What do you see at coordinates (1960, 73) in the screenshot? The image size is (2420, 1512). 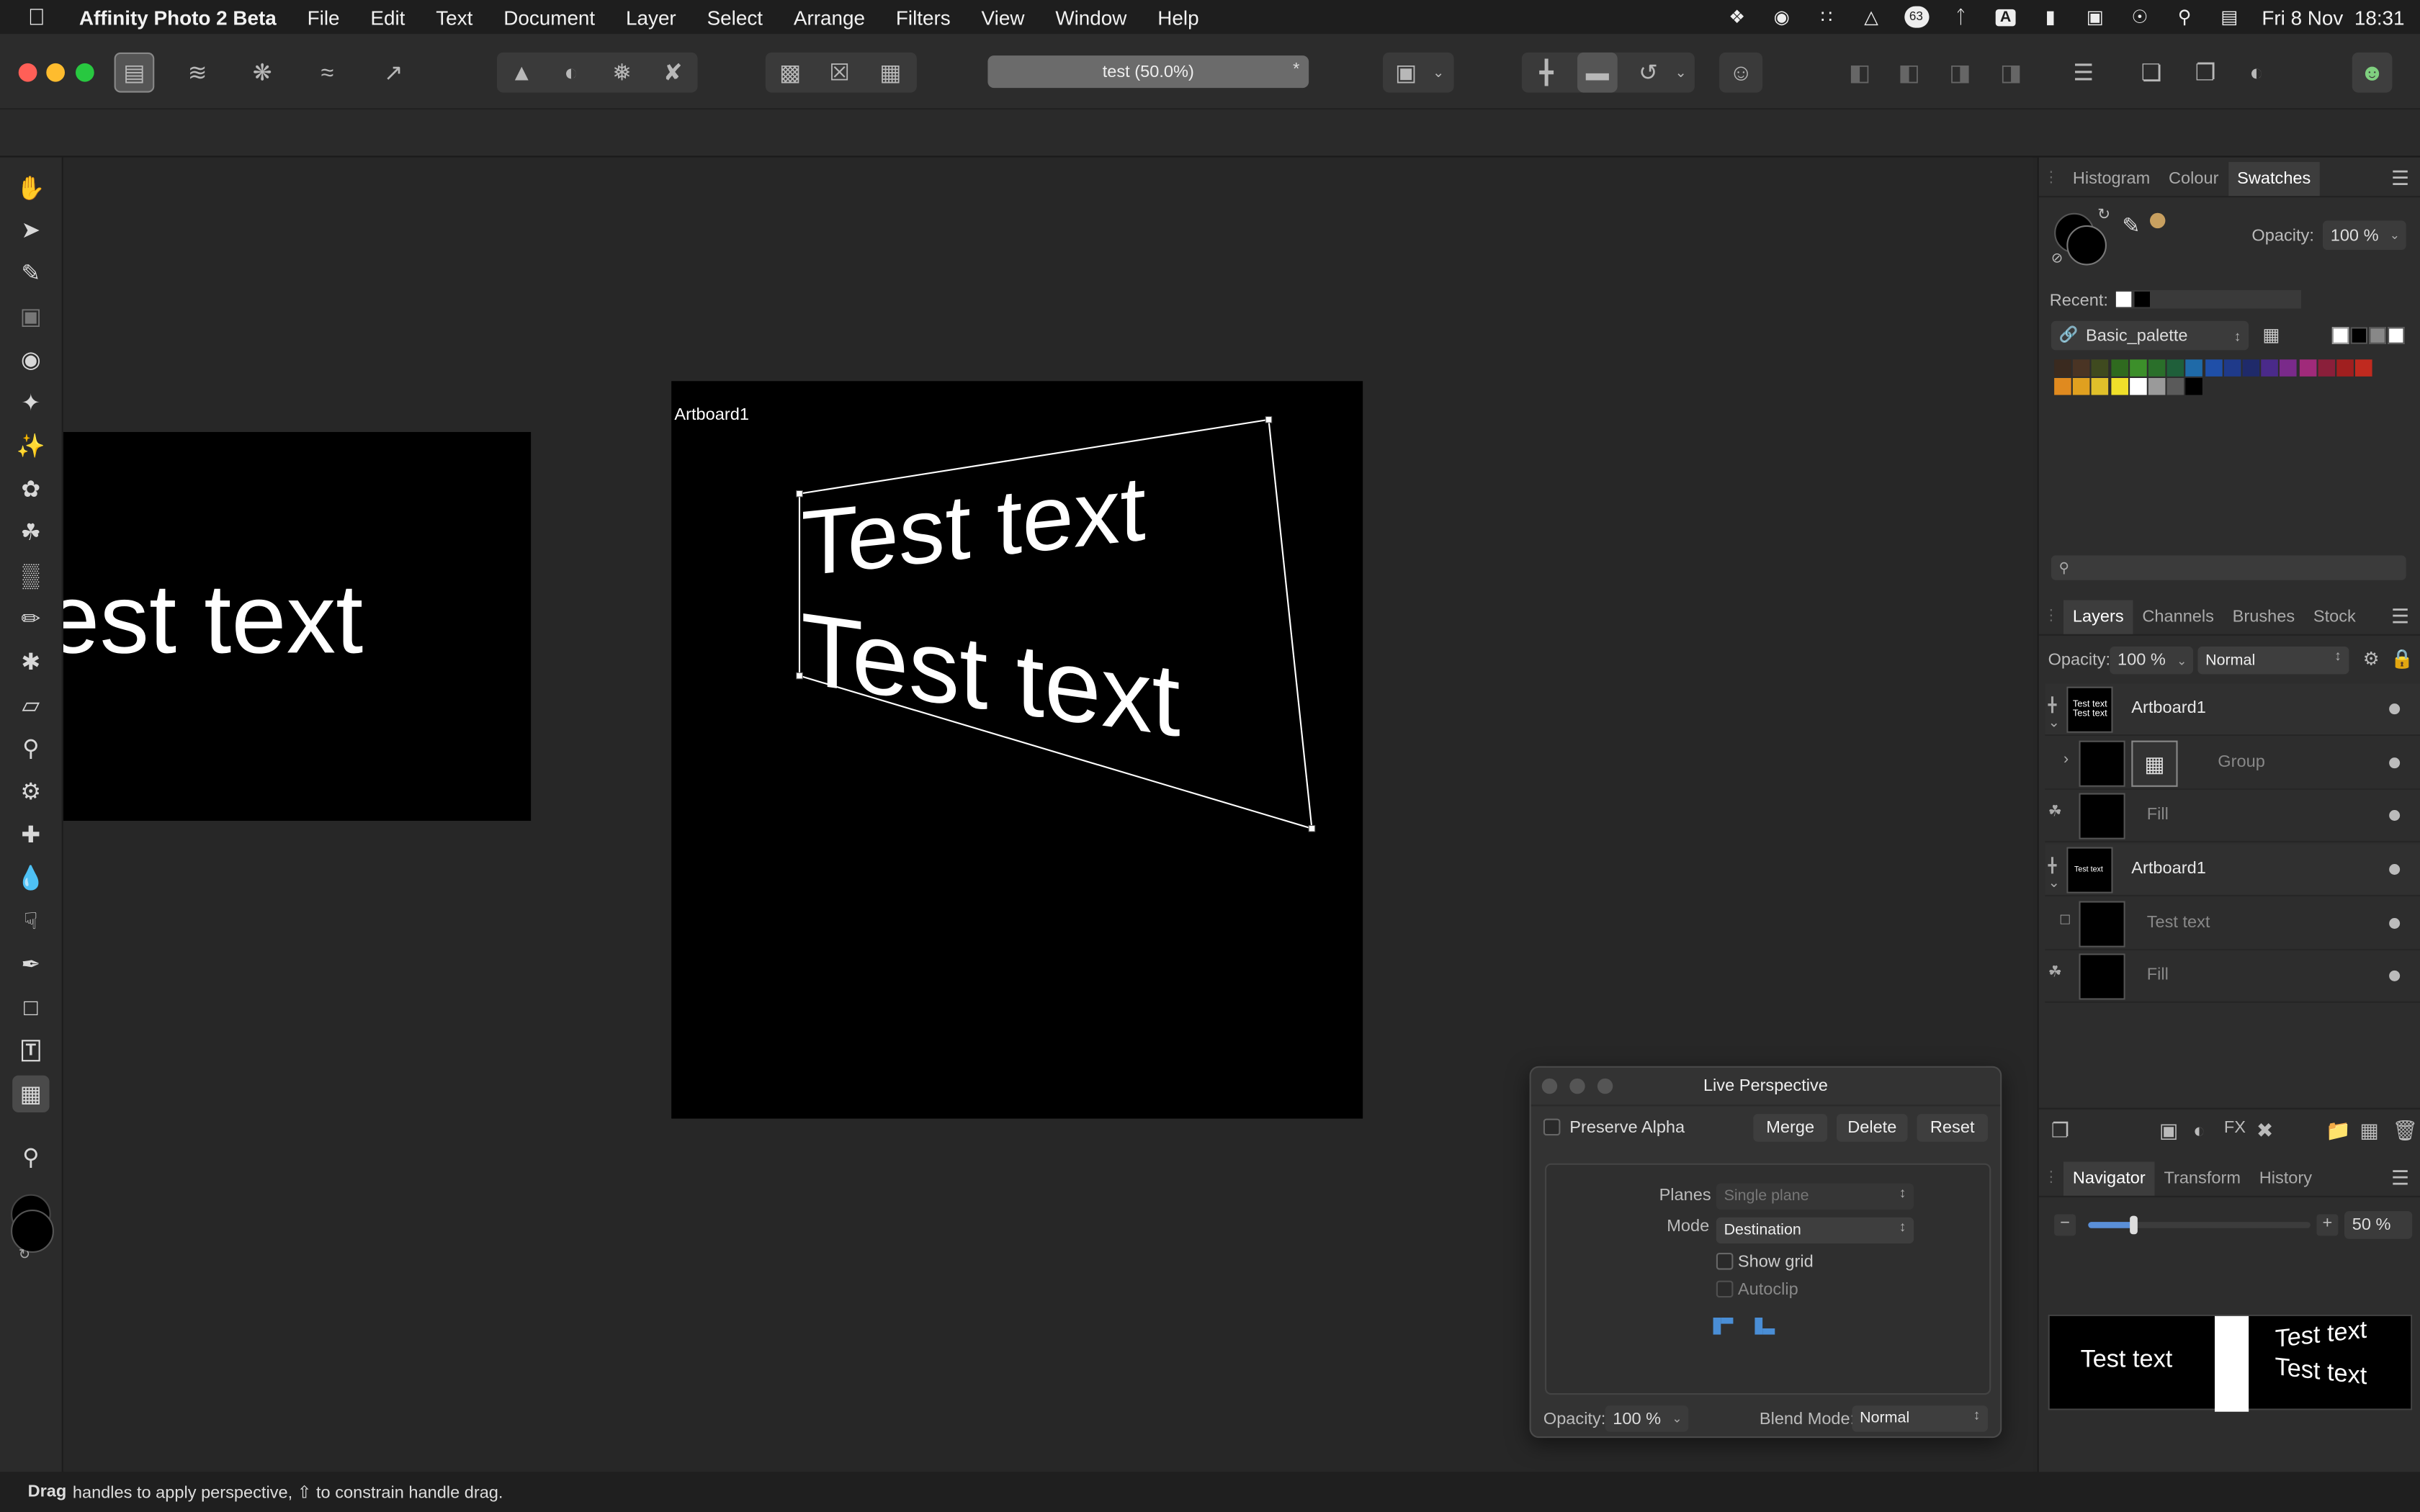 I see `arrange-forward-icon: ◨` at bounding box center [1960, 73].